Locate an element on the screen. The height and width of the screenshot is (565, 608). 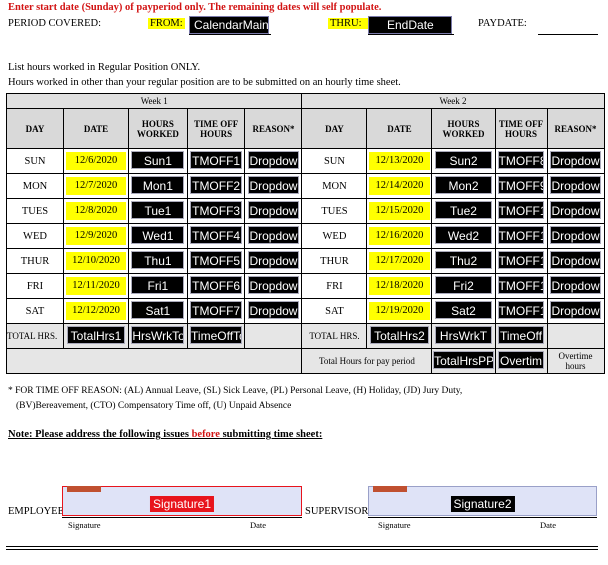
employee-signature-field: Signature1 is located at coordinates (182, 501).